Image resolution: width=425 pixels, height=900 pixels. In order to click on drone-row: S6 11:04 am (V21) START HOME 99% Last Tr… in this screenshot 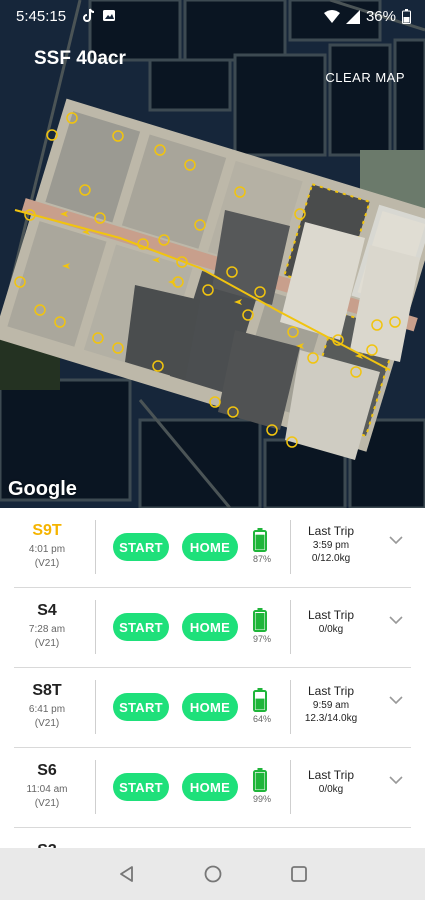, I will do `click(212, 788)`.